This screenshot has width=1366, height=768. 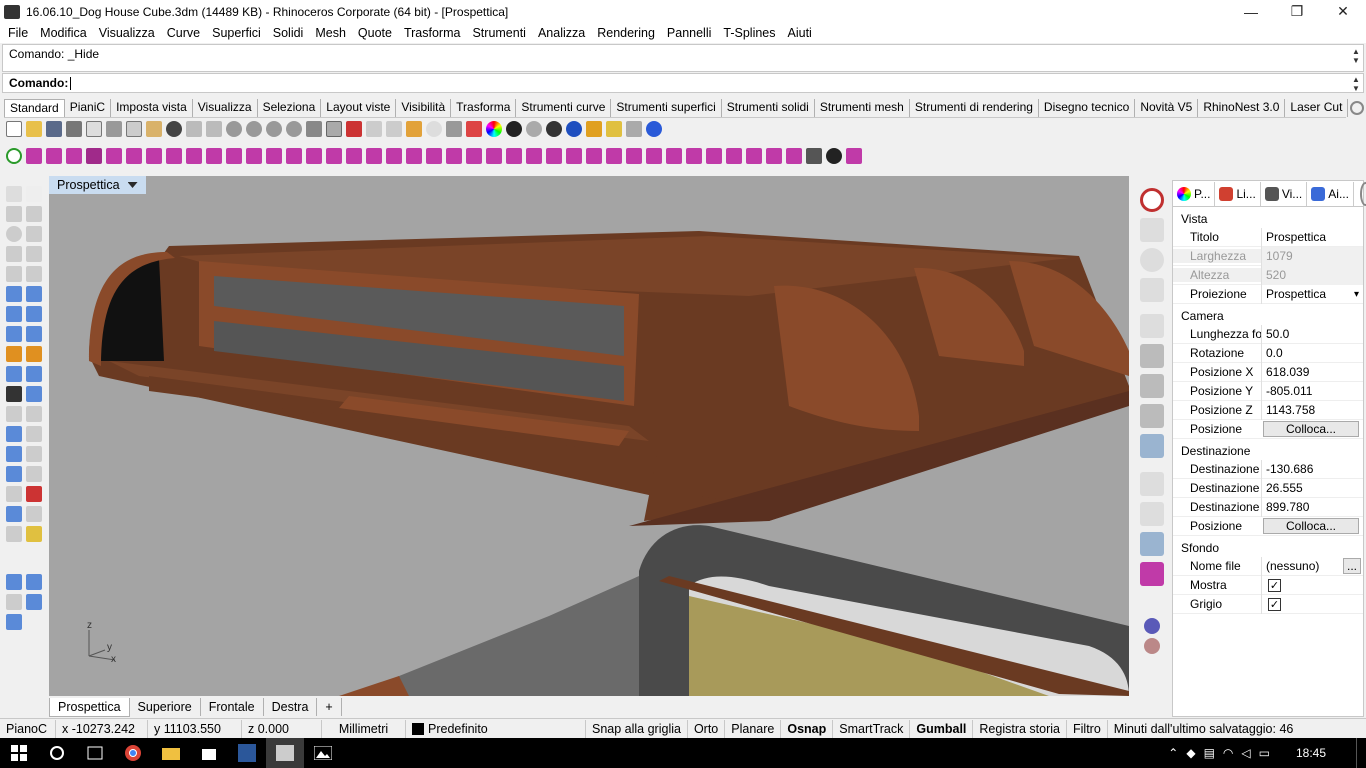 What do you see at coordinates (561, 33) in the screenshot?
I see `menu-analizza: Analizza` at bounding box center [561, 33].